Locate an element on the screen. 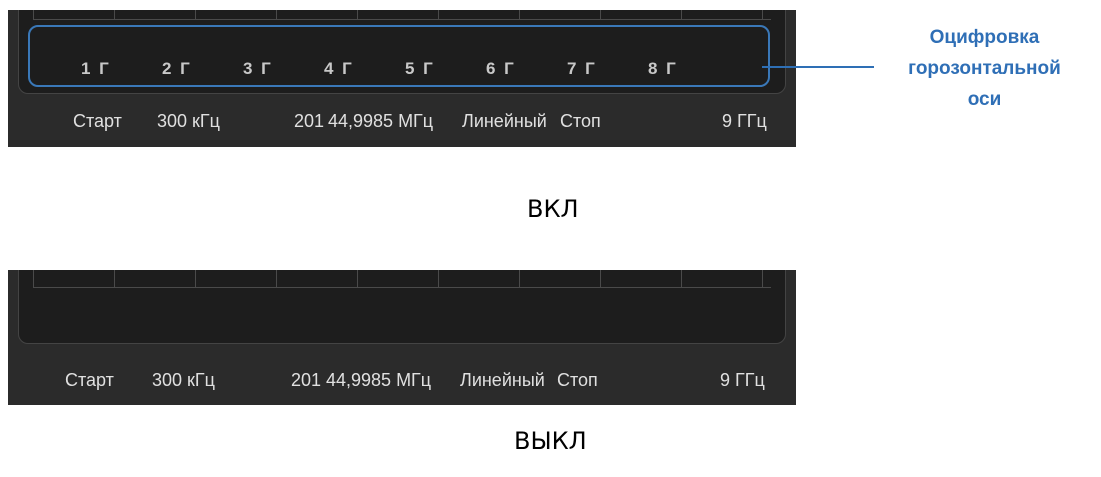  callout-line-3: оси is located at coordinates (984, 99).